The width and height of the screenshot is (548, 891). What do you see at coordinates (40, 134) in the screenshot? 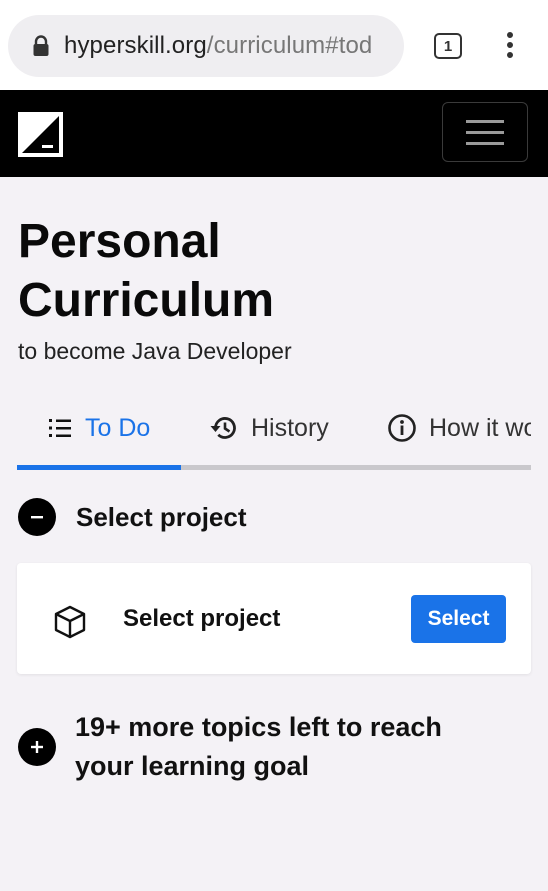
I see `hyperskill-logo` at bounding box center [40, 134].